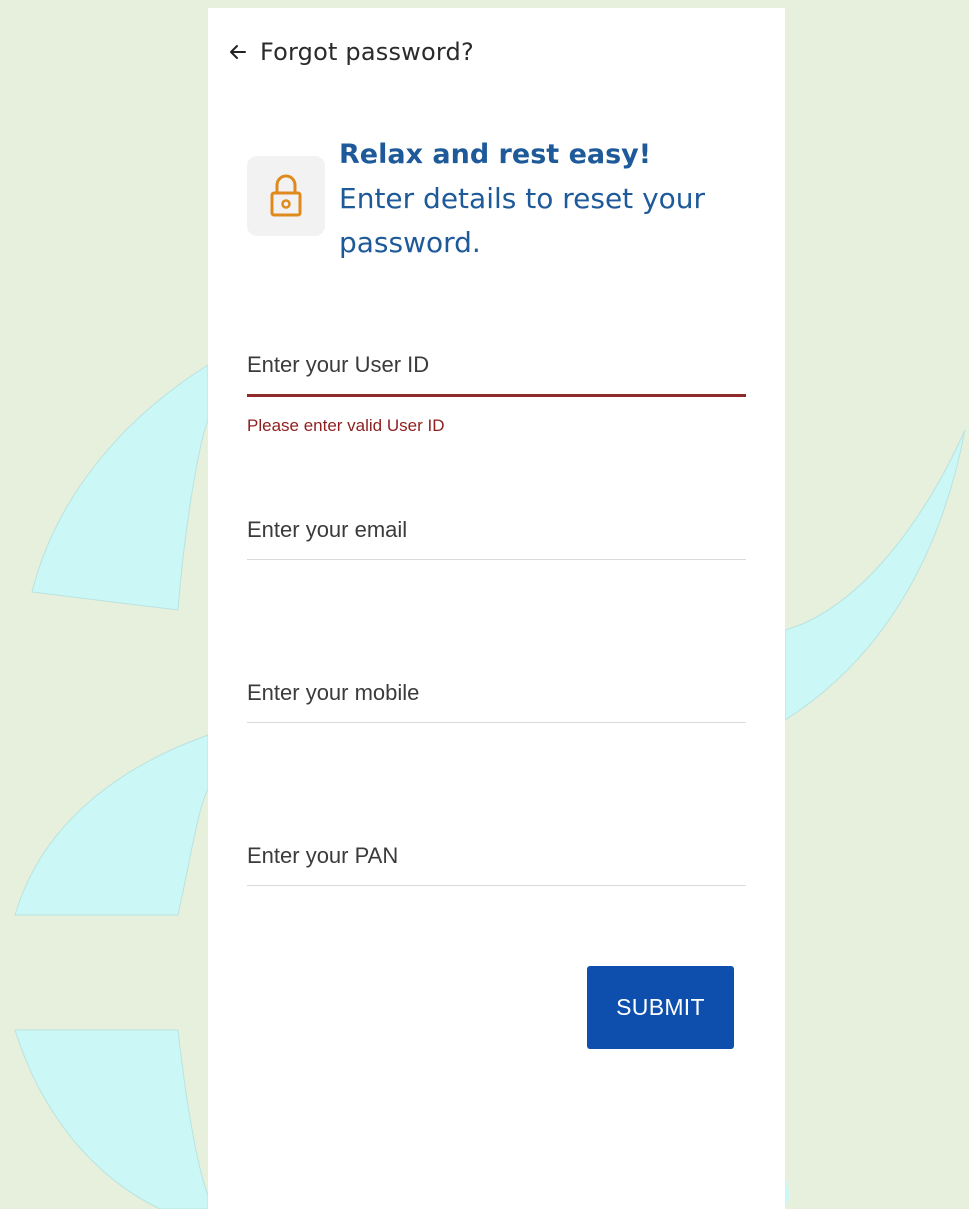  Describe the element at coordinates (238, 52) in the screenshot. I see `arrow-left-icon` at that location.